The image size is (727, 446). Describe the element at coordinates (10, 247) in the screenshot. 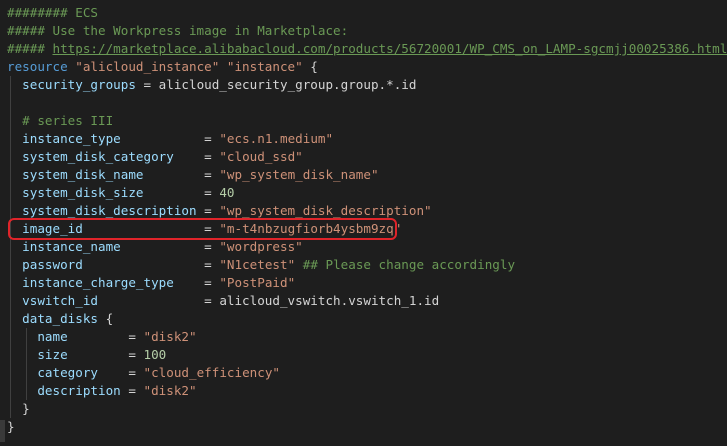

I see `indent-guide-resource` at that location.